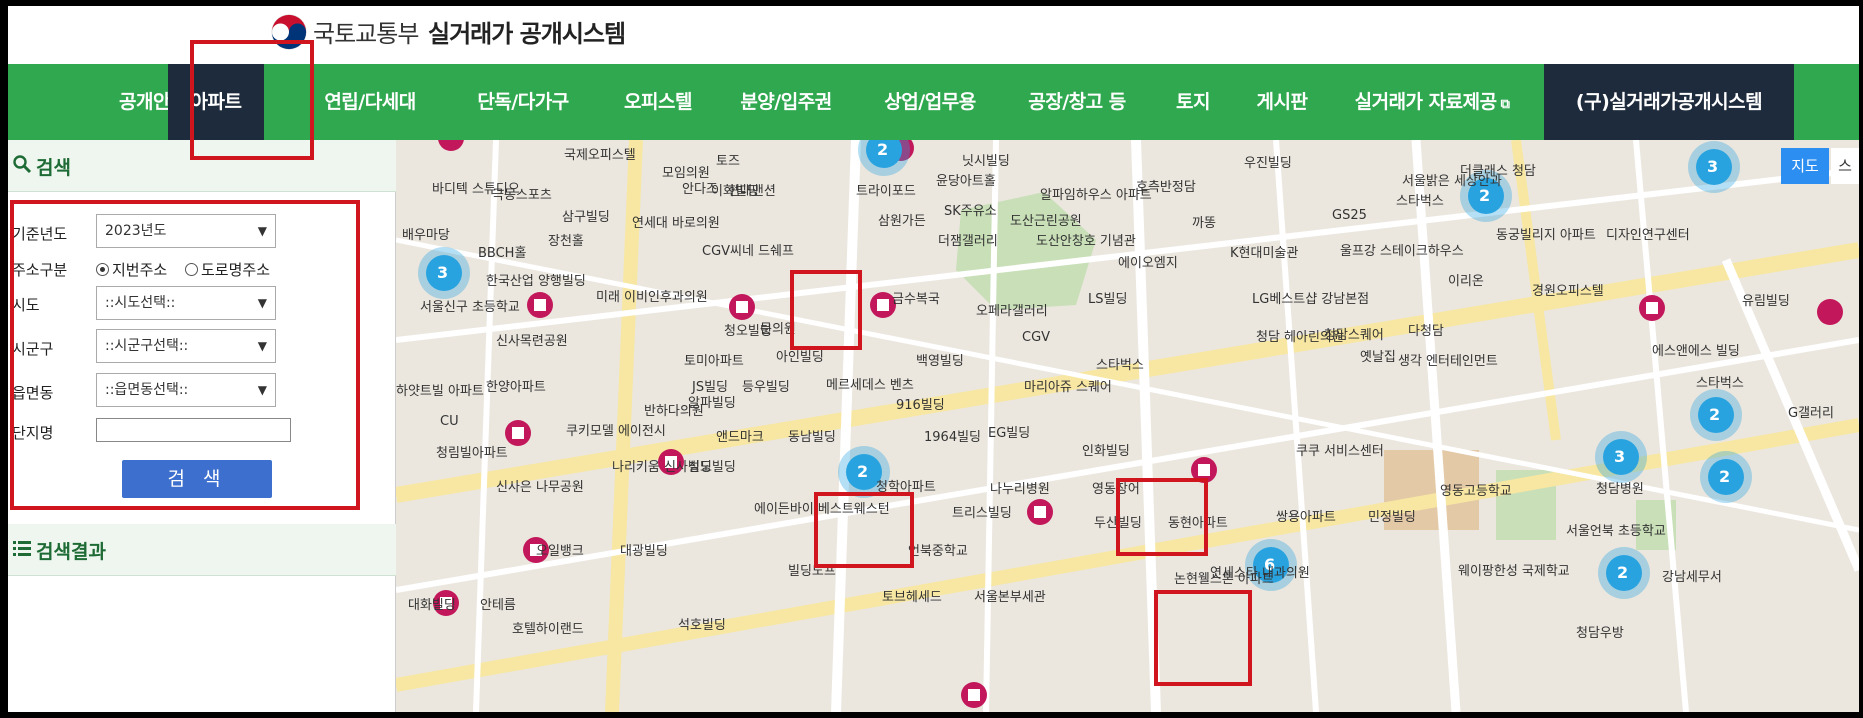 This screenshot has height=718, width=1863. What do you see at coordinates (1020, 489) in the screenshot?
I see `map-label: 나누리병원` at bounding box center [1020, 489].